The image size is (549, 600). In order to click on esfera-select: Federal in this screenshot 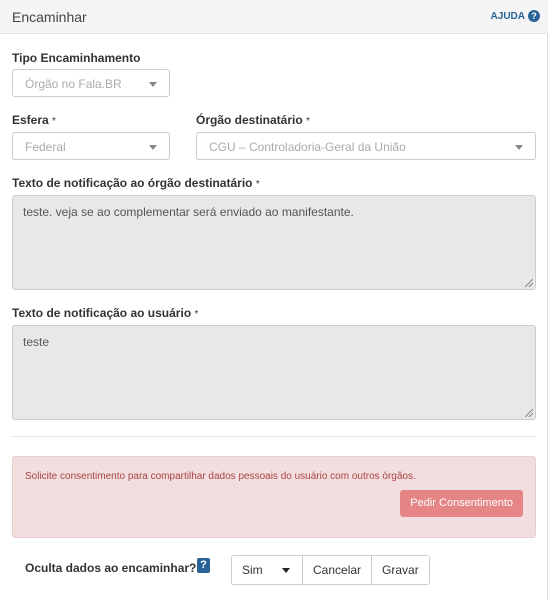, I will do `click(91, 146)`.